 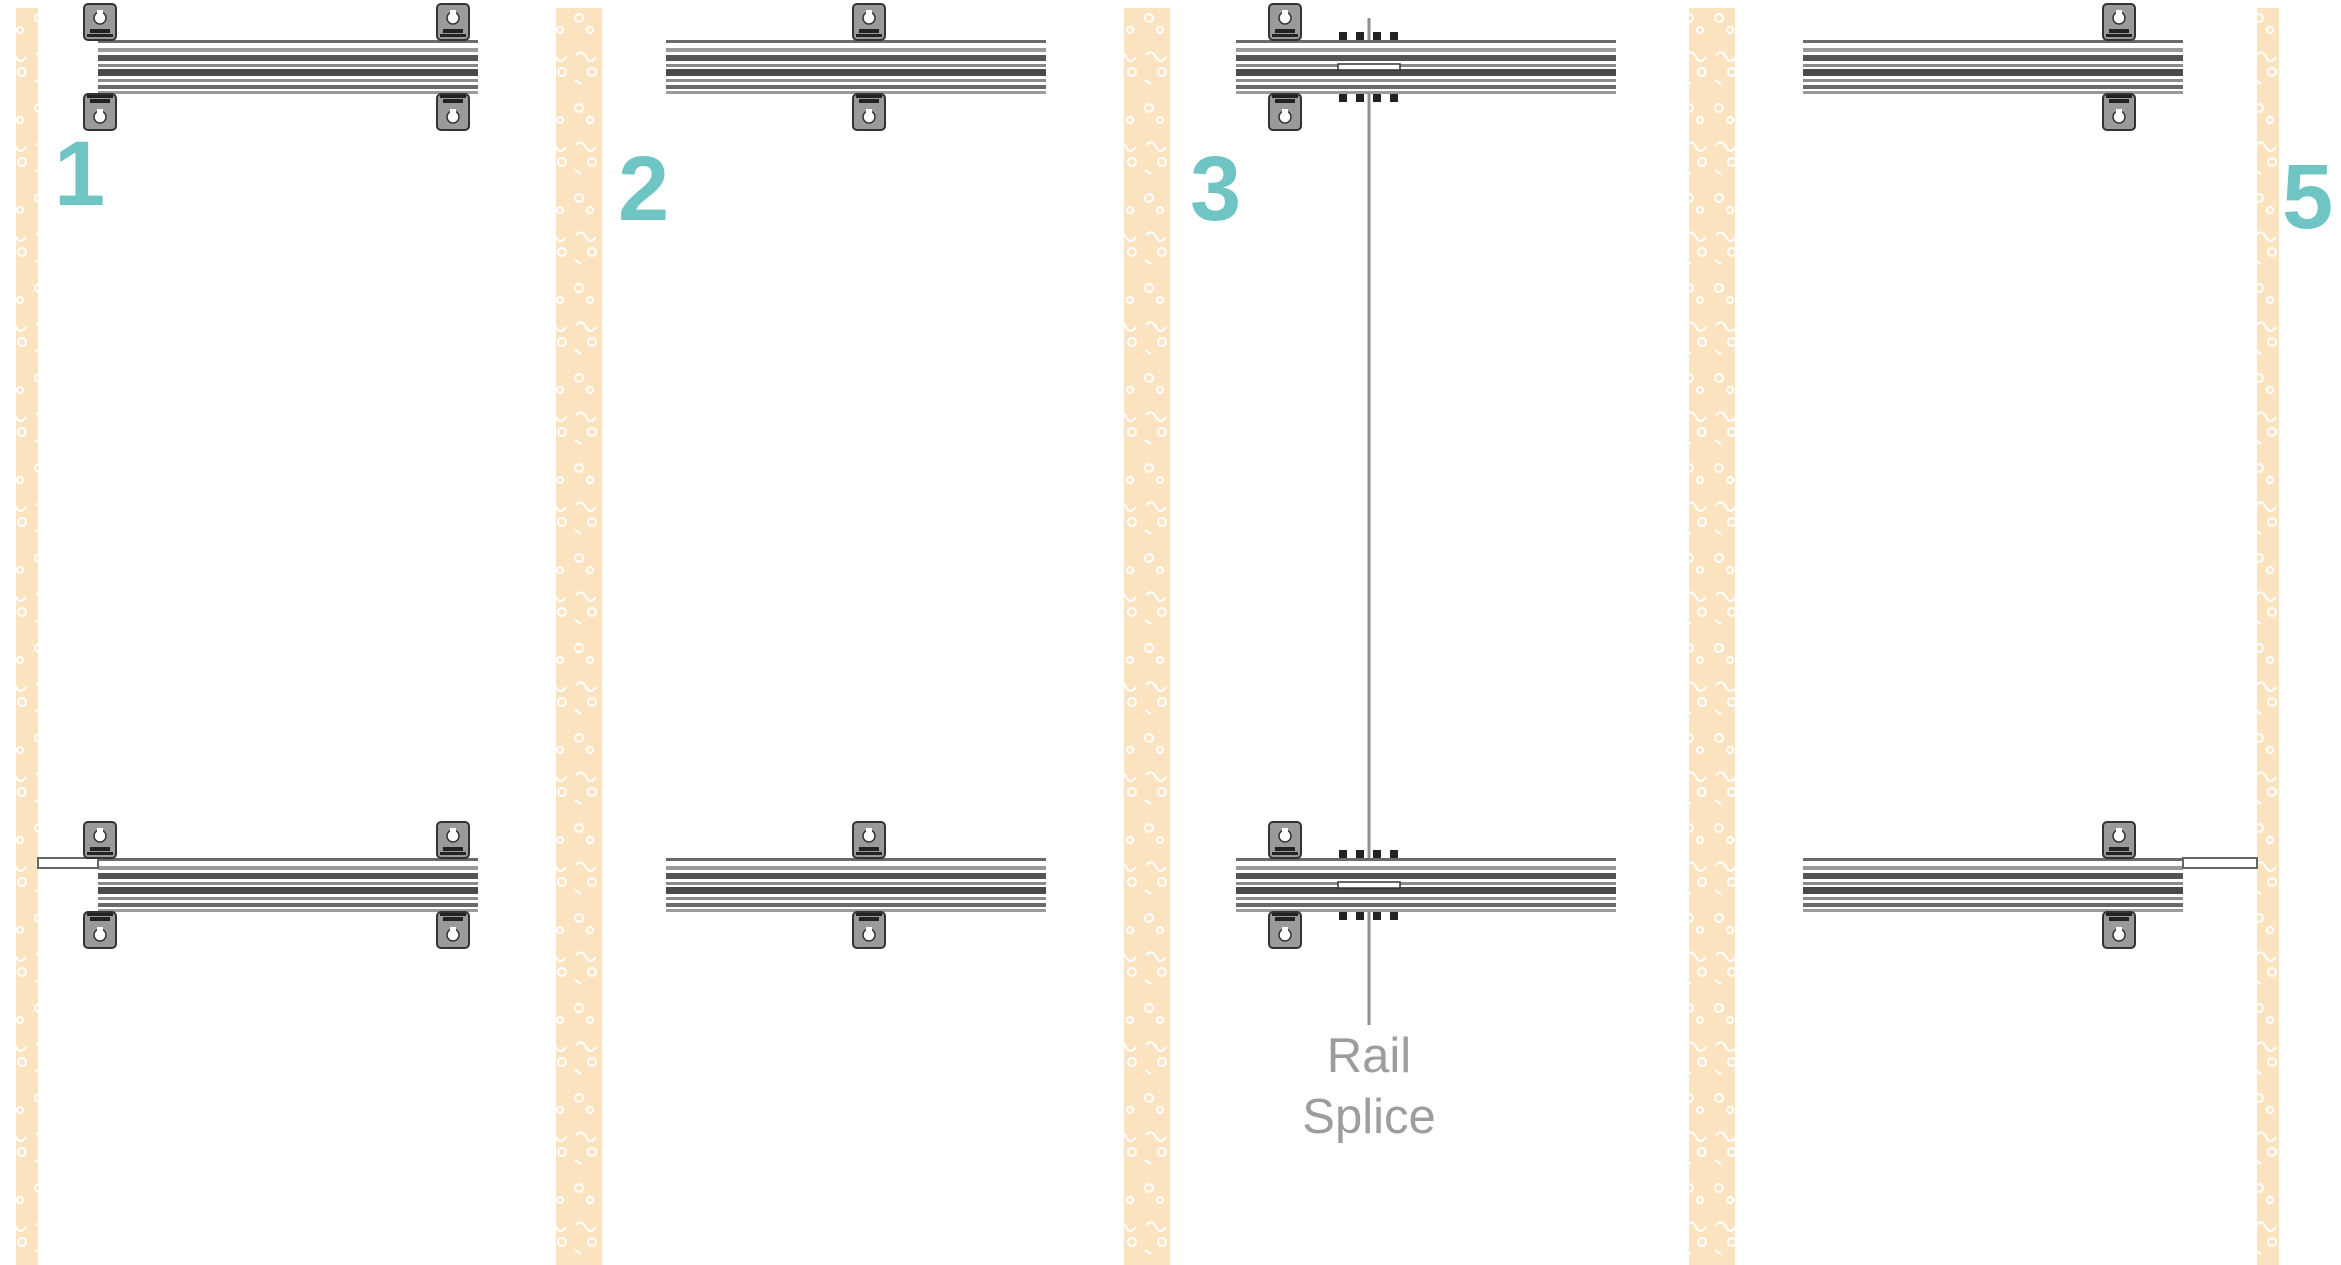 I want to click on panel-number-1: 1, so click(x=79, y=174).